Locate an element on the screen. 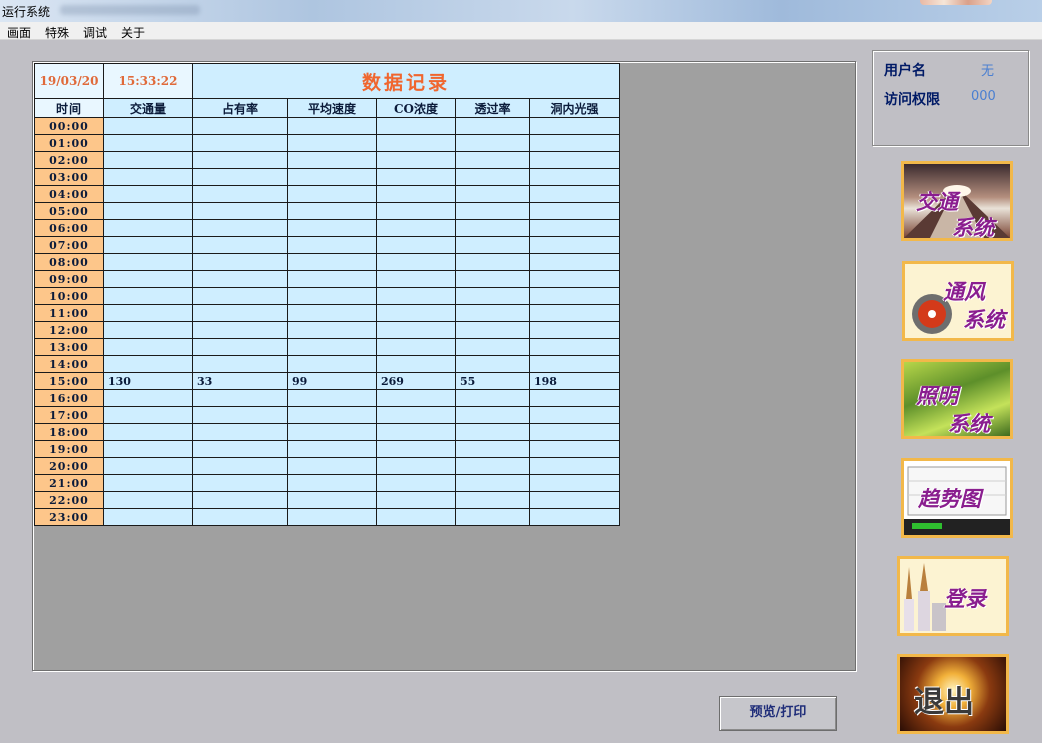 This screenshot has width=1042, height=743. table-row: 08:00 is located at coordinates (327, 262).